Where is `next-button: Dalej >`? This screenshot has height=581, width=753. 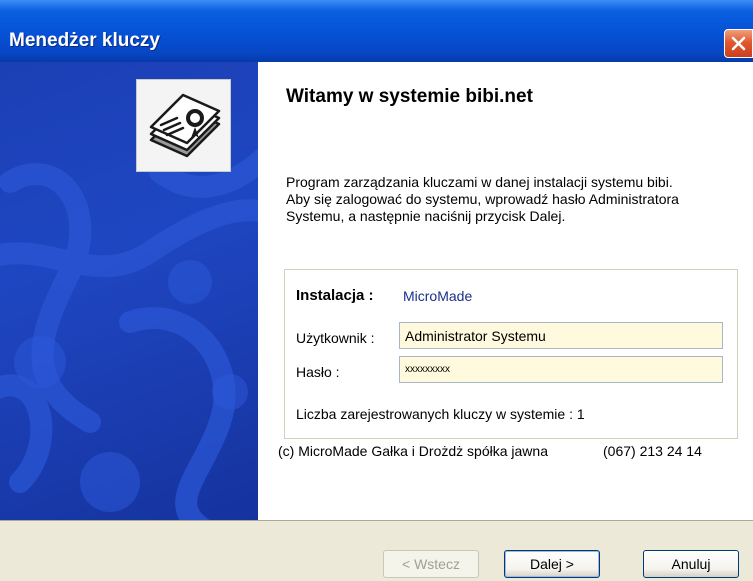
next-button: Dalej > is located at coordinates (552, 564).